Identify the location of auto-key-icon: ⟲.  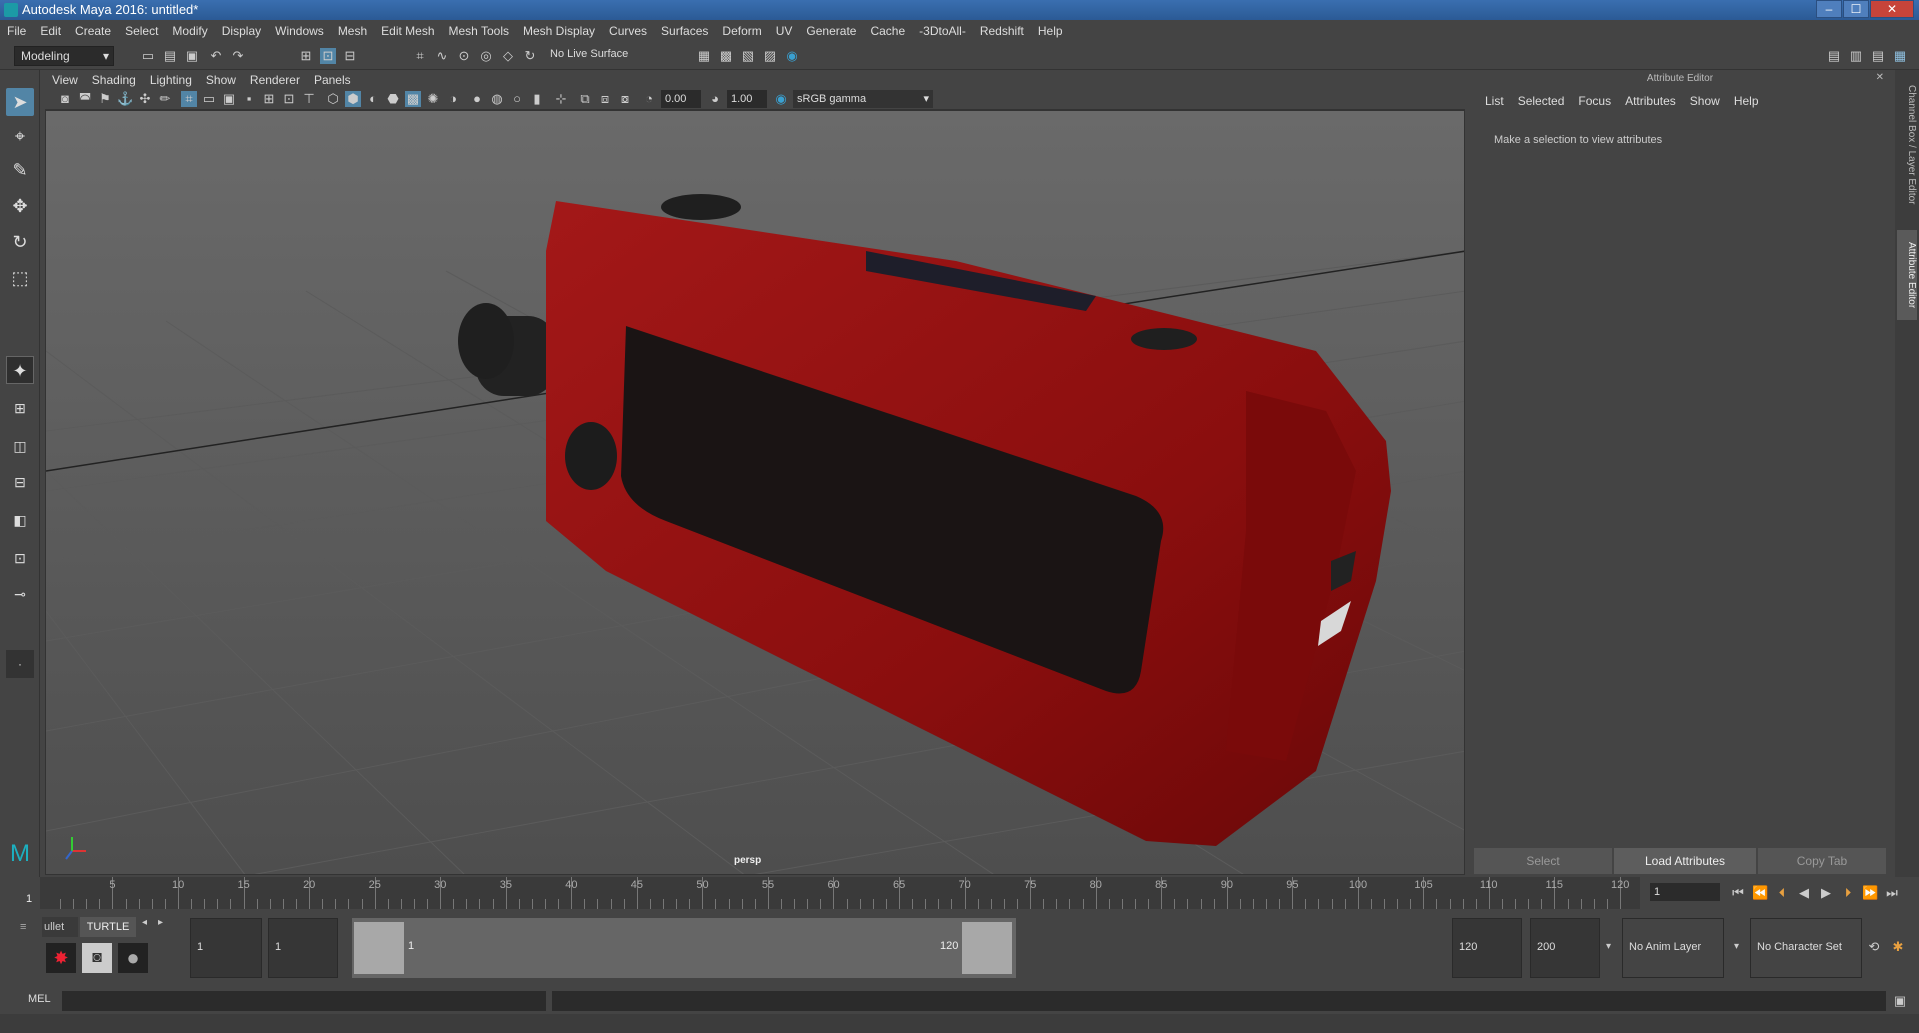
(1874, 947).